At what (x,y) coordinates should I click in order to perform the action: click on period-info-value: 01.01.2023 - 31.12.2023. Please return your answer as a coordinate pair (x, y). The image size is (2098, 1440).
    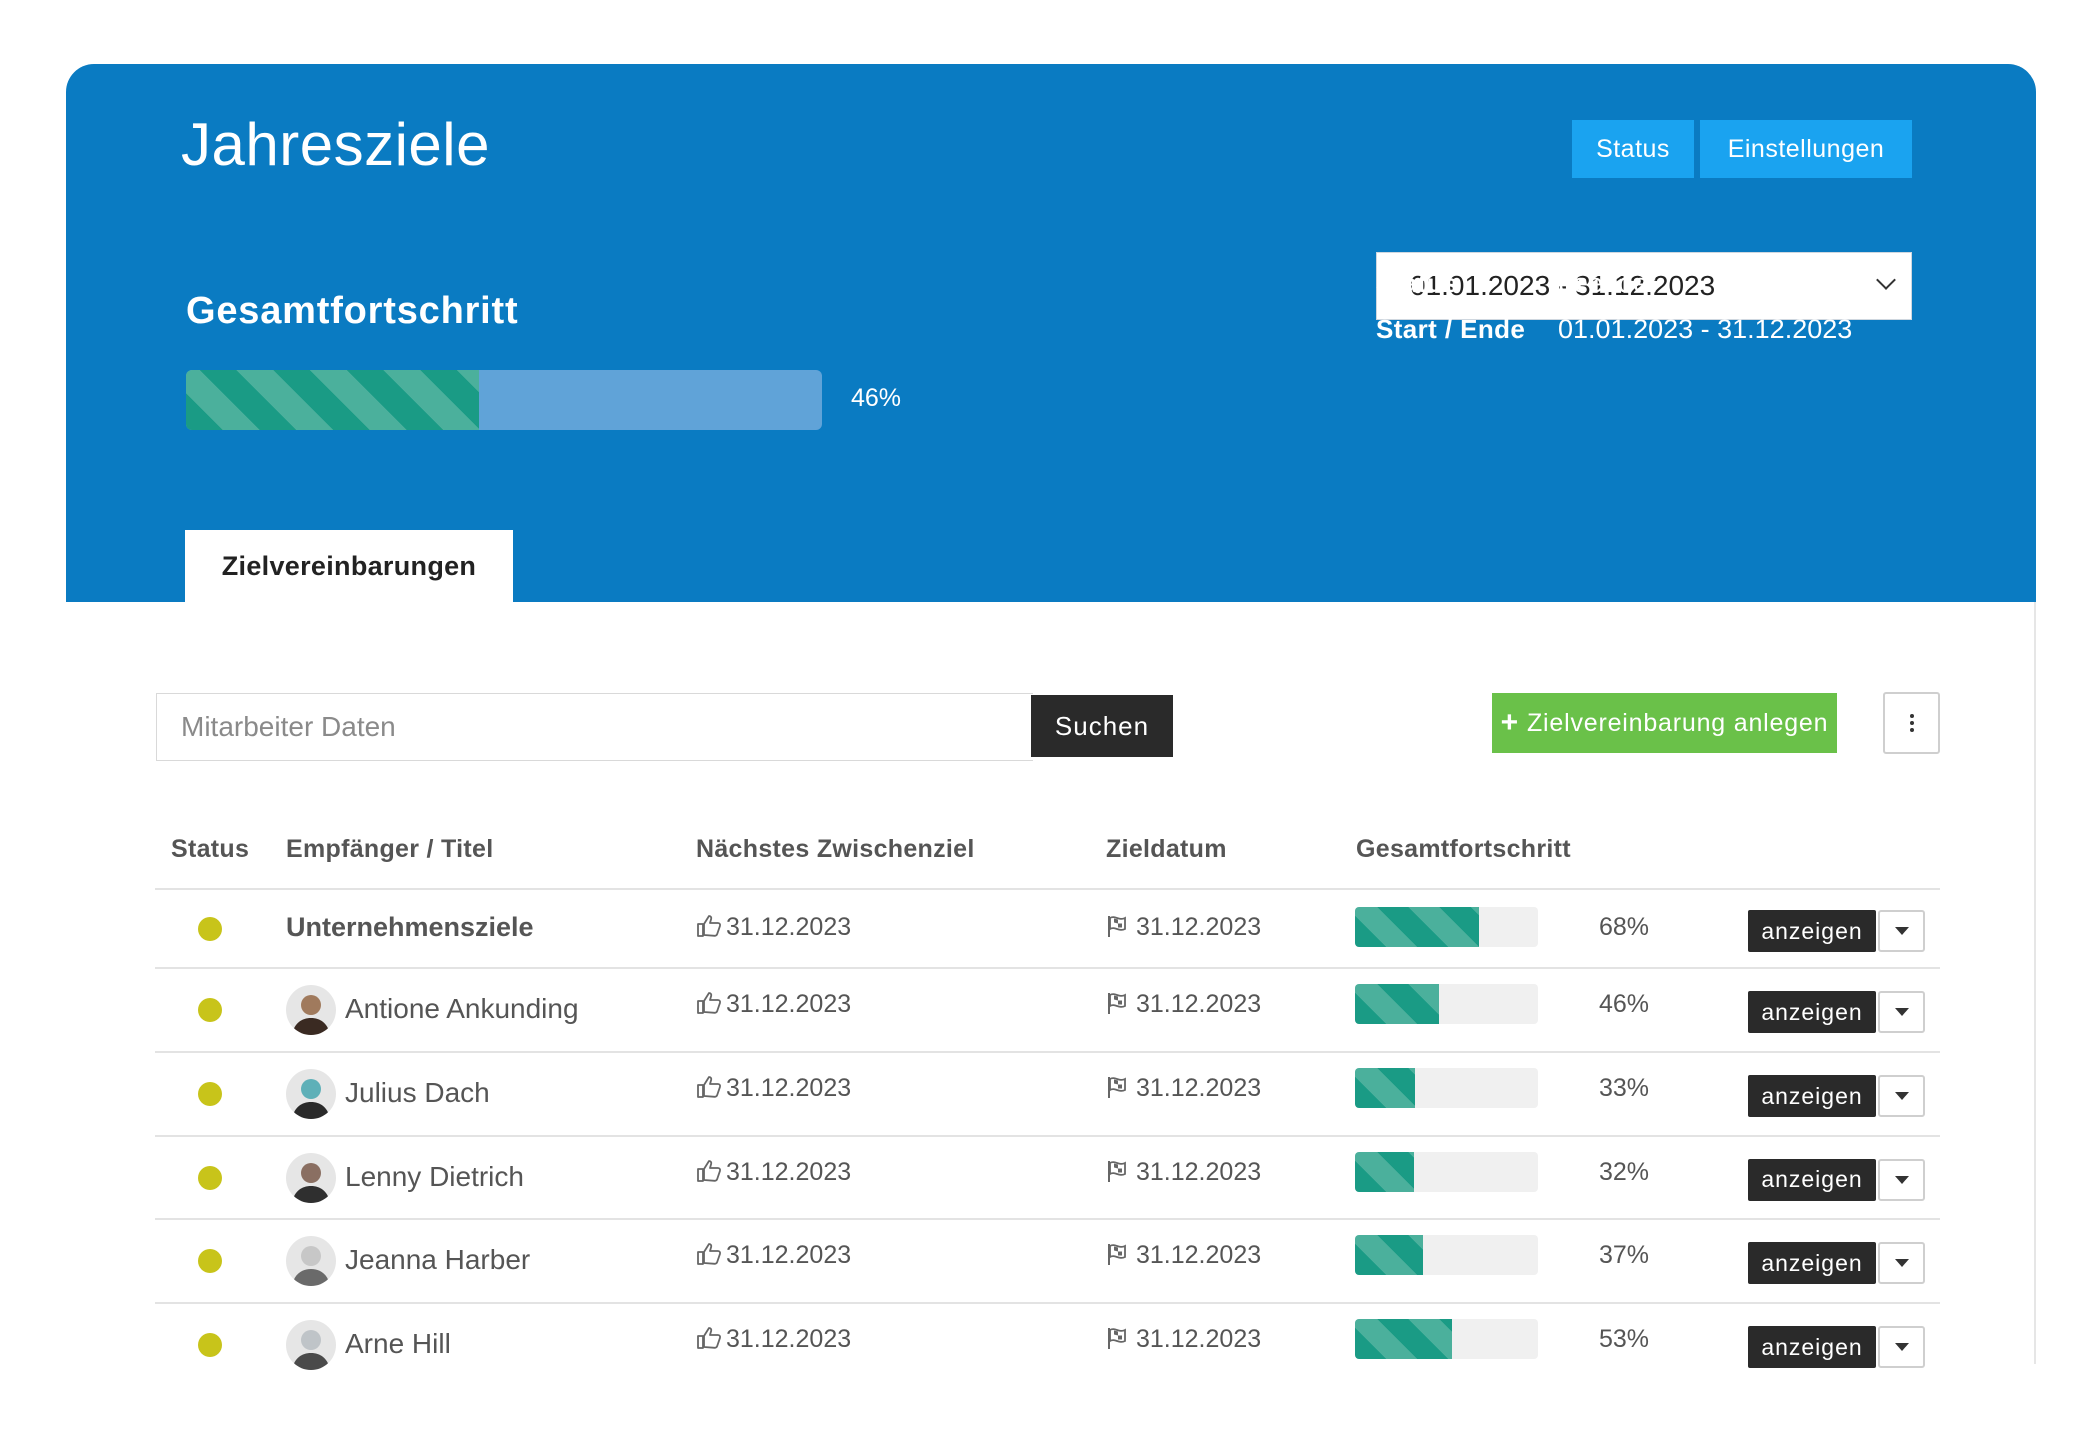
    Looking at the image, I should click on (1705, 329).